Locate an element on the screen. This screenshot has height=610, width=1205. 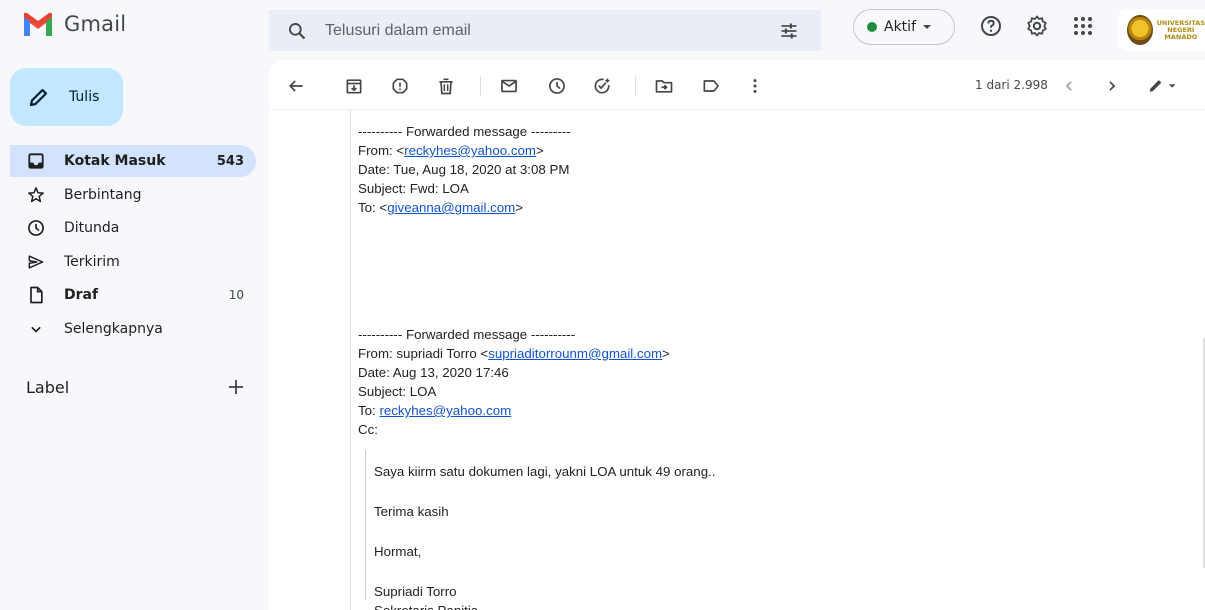
message-toolbar: 1 dari 2.998 is located at coordinates (737, 85).